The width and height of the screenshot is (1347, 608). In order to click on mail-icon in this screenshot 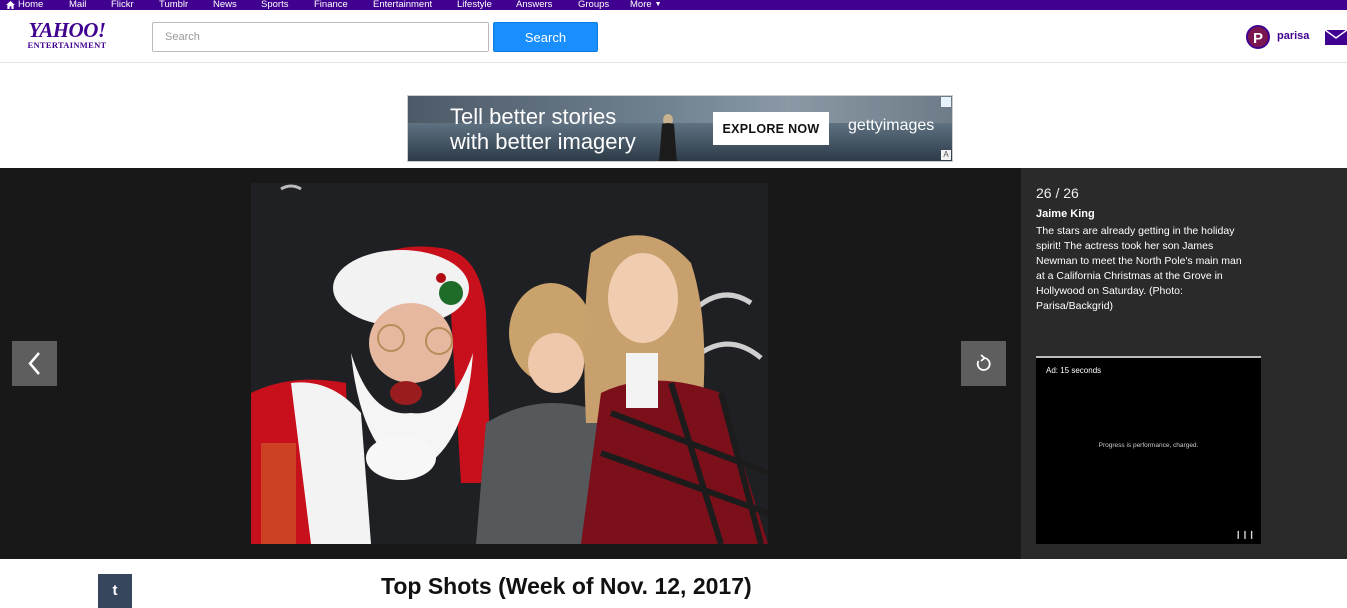, I will do `click(1336, 37)`.